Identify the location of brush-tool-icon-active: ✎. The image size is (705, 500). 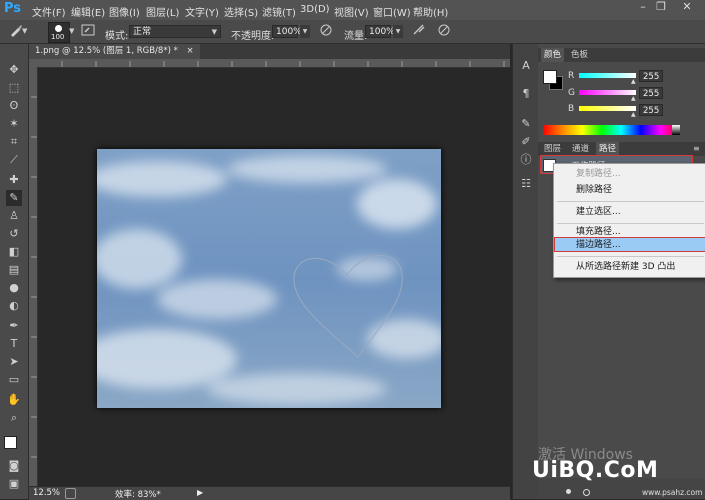
(14, 198).